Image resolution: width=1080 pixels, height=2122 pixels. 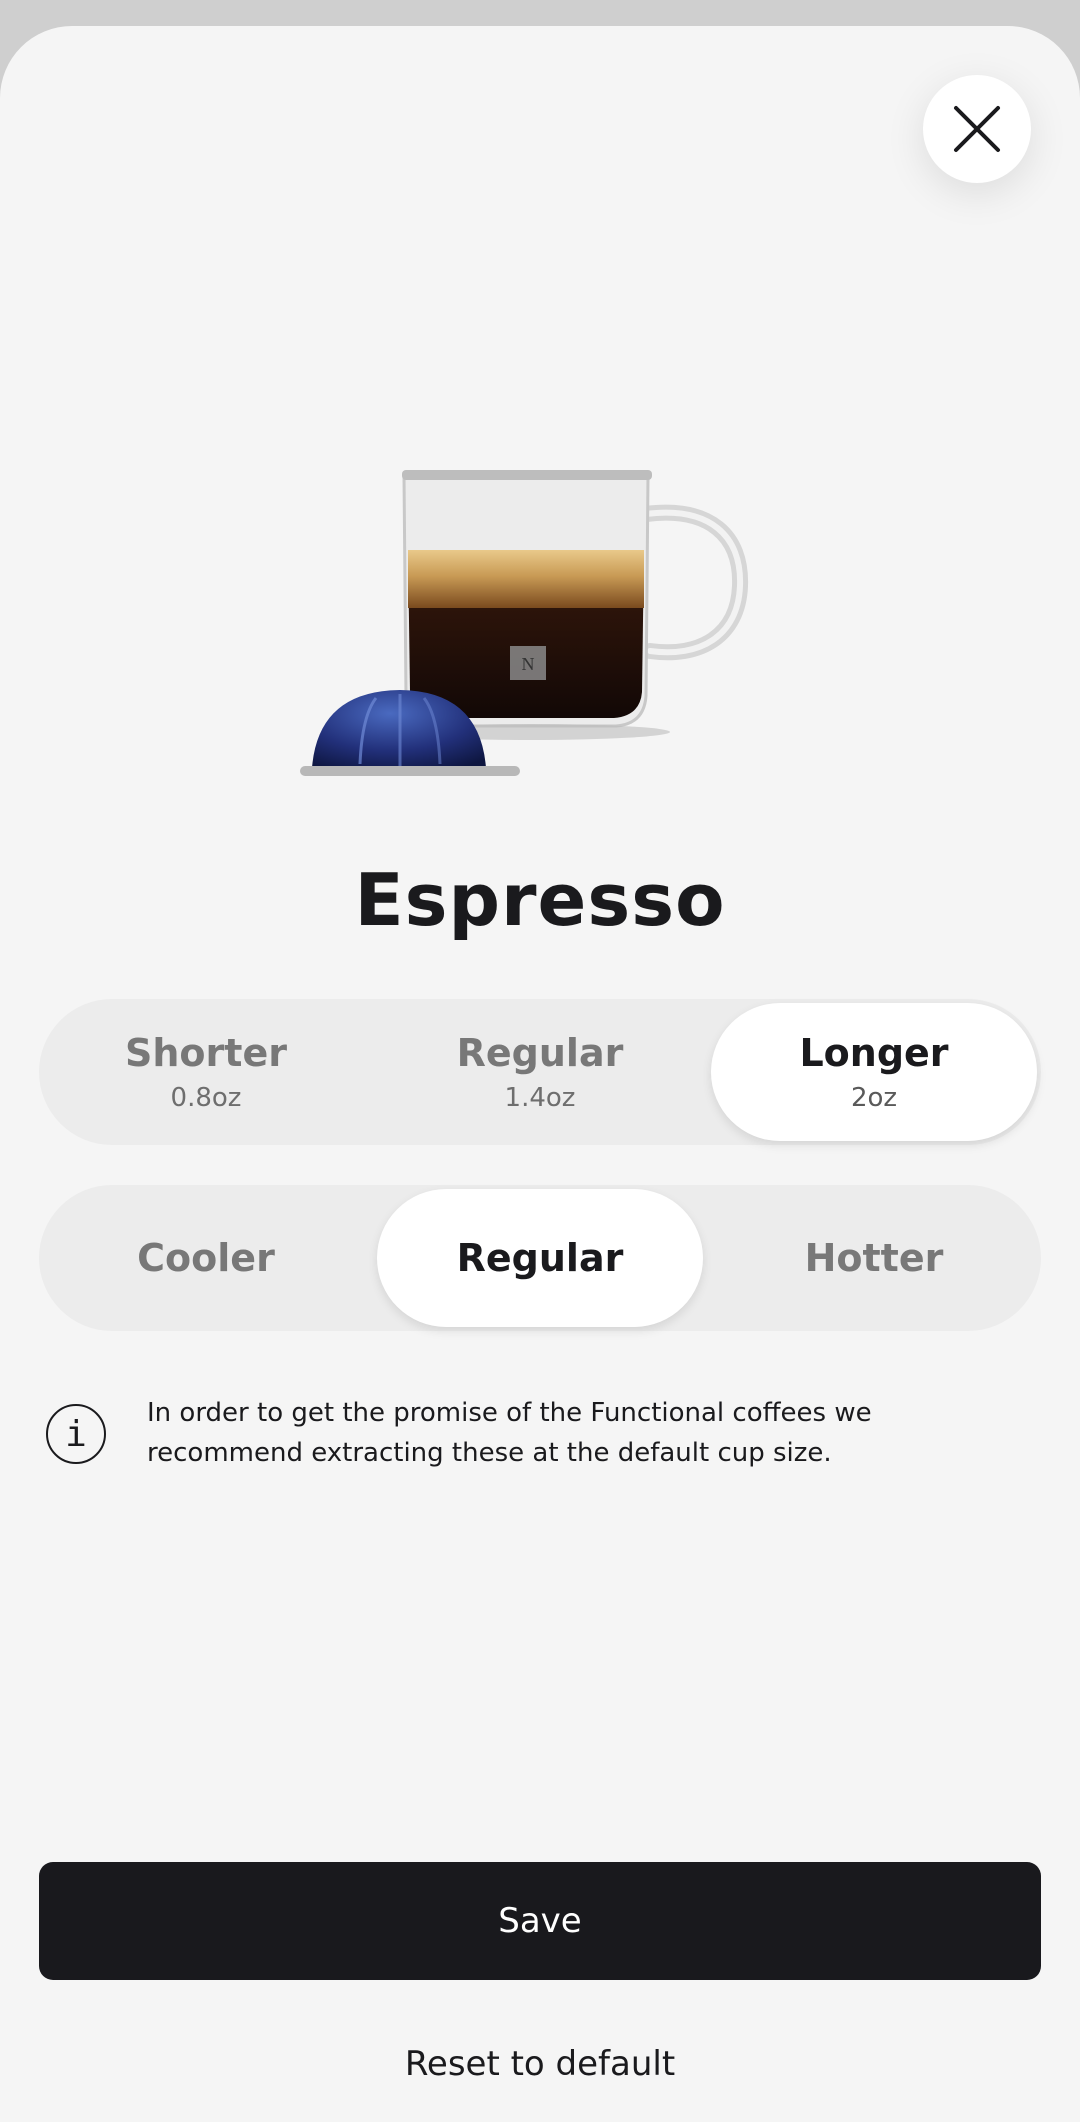 I want to click on cup-size-label: Shorter, so click(x=206, y=1053).